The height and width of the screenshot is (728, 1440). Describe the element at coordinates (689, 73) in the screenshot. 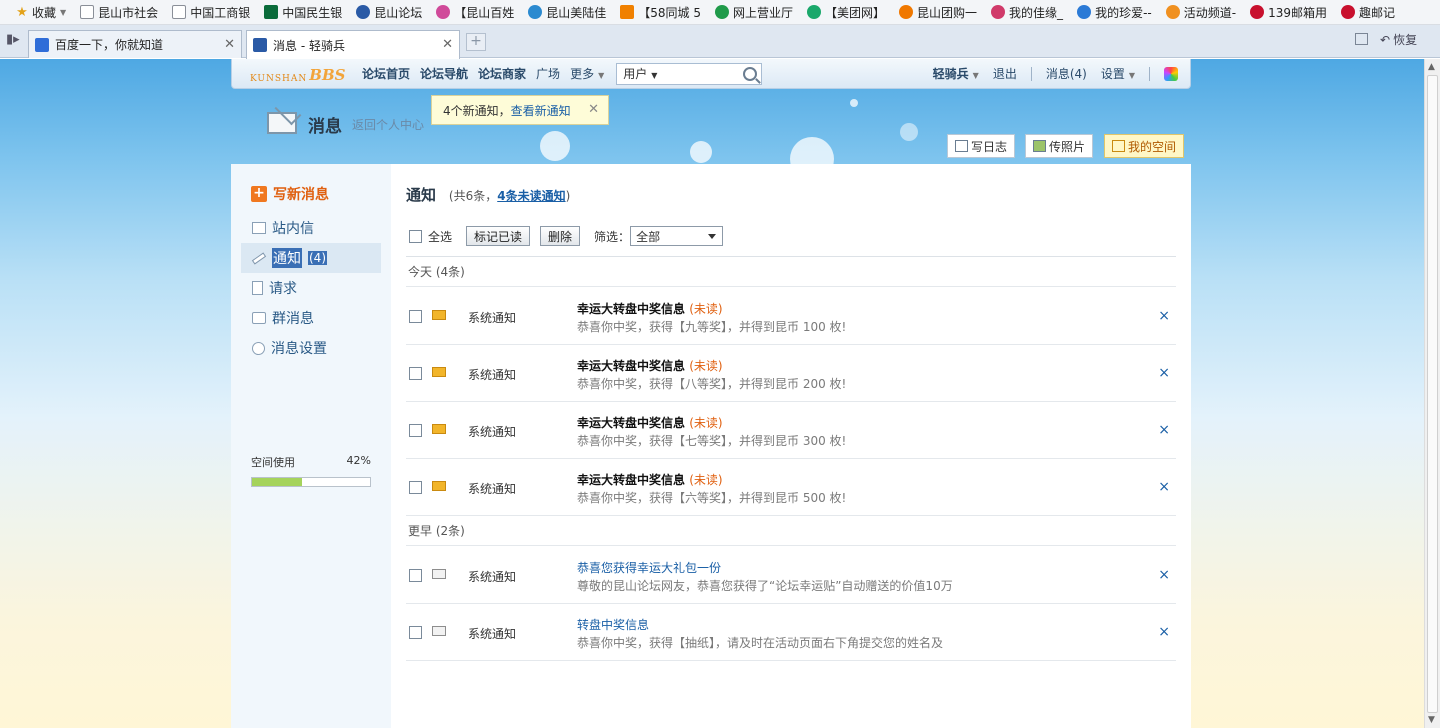

I see `site-search: 用户 ▼` at that location.